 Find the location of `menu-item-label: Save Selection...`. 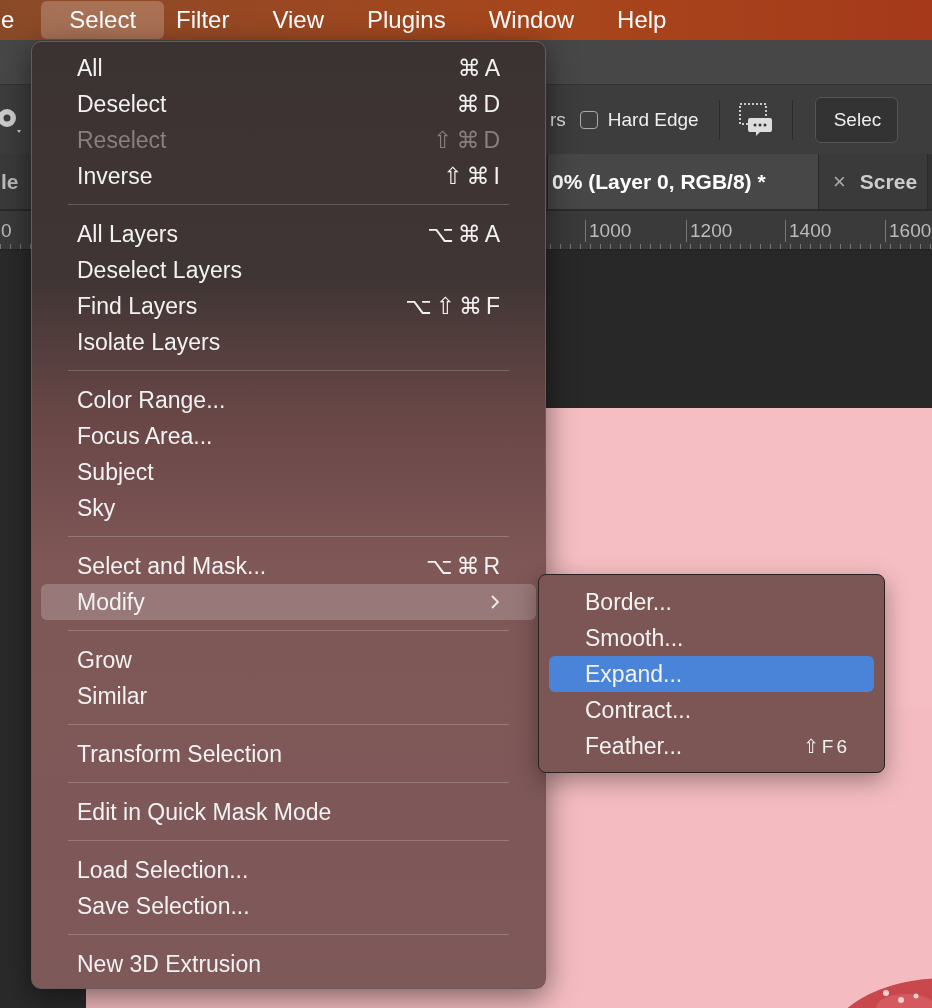

menu-item-label: Save Selection... is located at coordinates (163, 906).